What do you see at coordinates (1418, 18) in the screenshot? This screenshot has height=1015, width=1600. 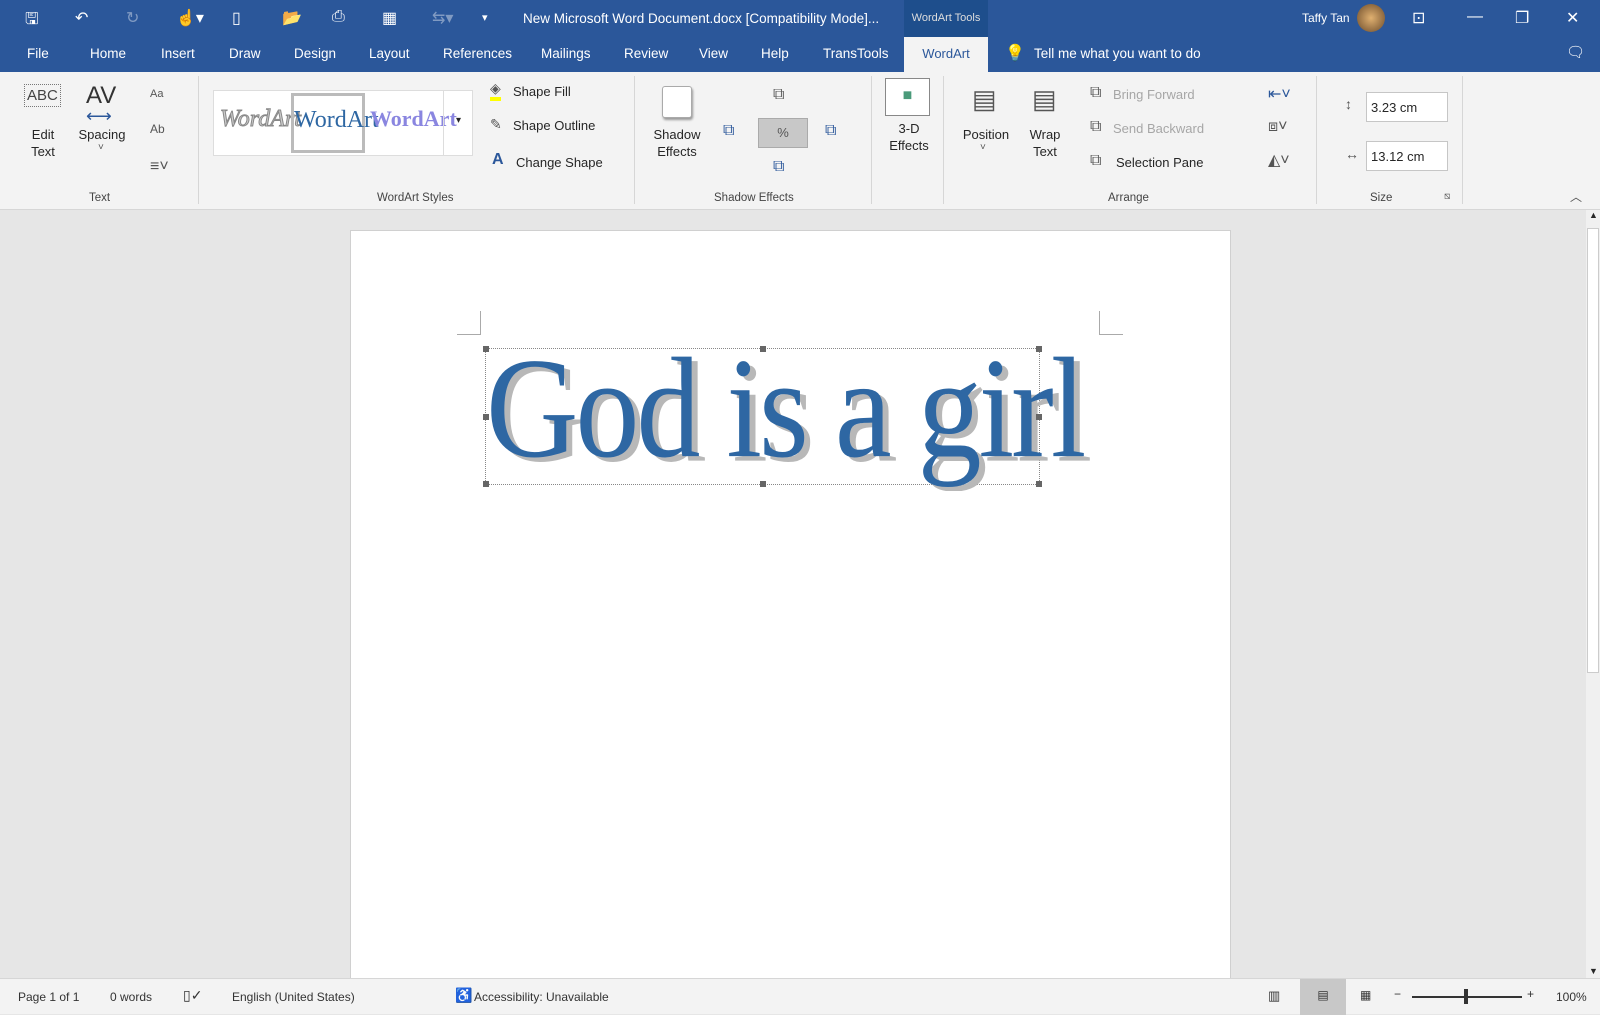 I see `ribbon-display-icon: ⊡` at bounding box center [1418, 18].